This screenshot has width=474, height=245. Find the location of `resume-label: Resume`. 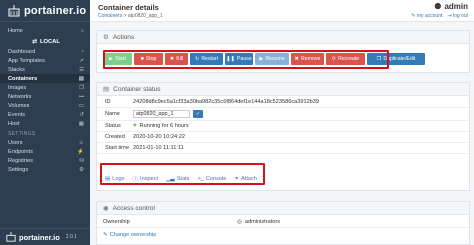

resume-label: Resume is located at coordinates (275, 59).